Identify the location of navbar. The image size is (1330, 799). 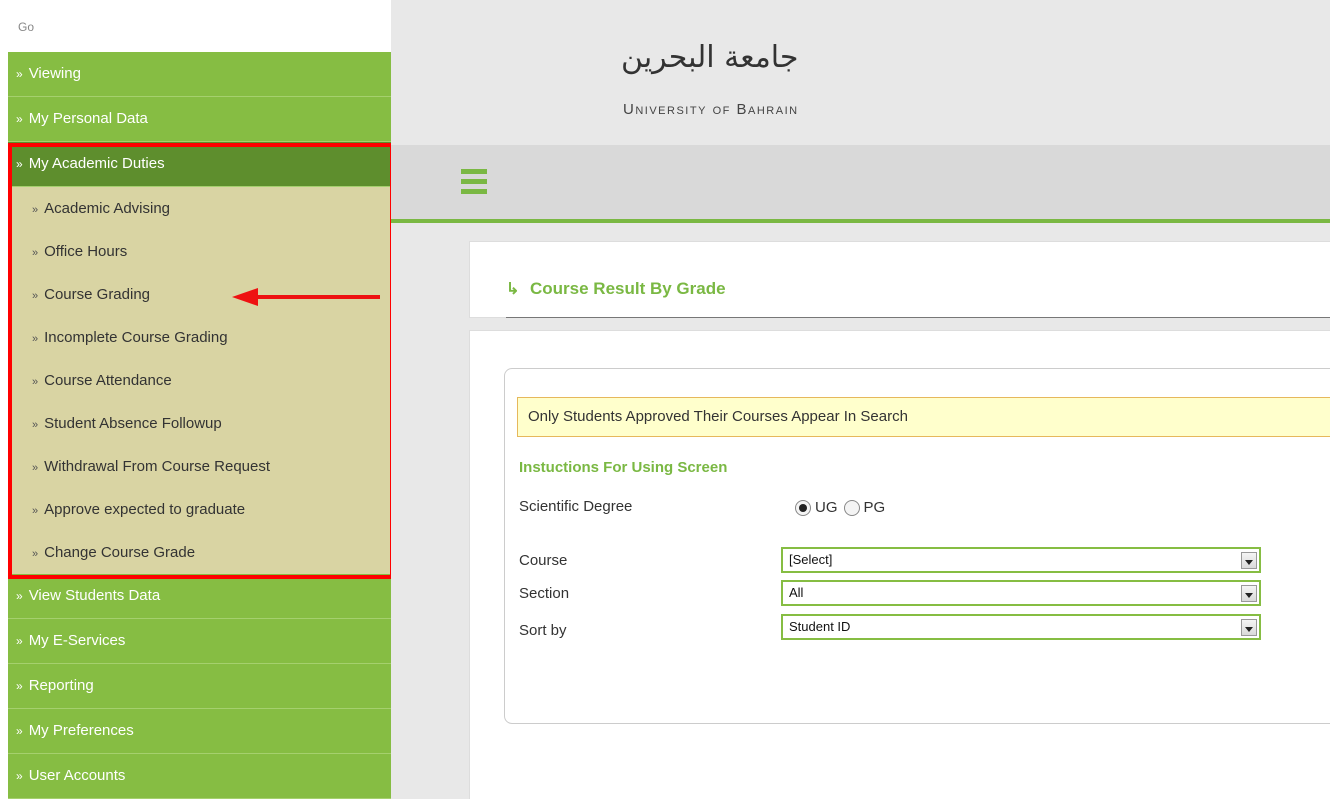
(860, 184).